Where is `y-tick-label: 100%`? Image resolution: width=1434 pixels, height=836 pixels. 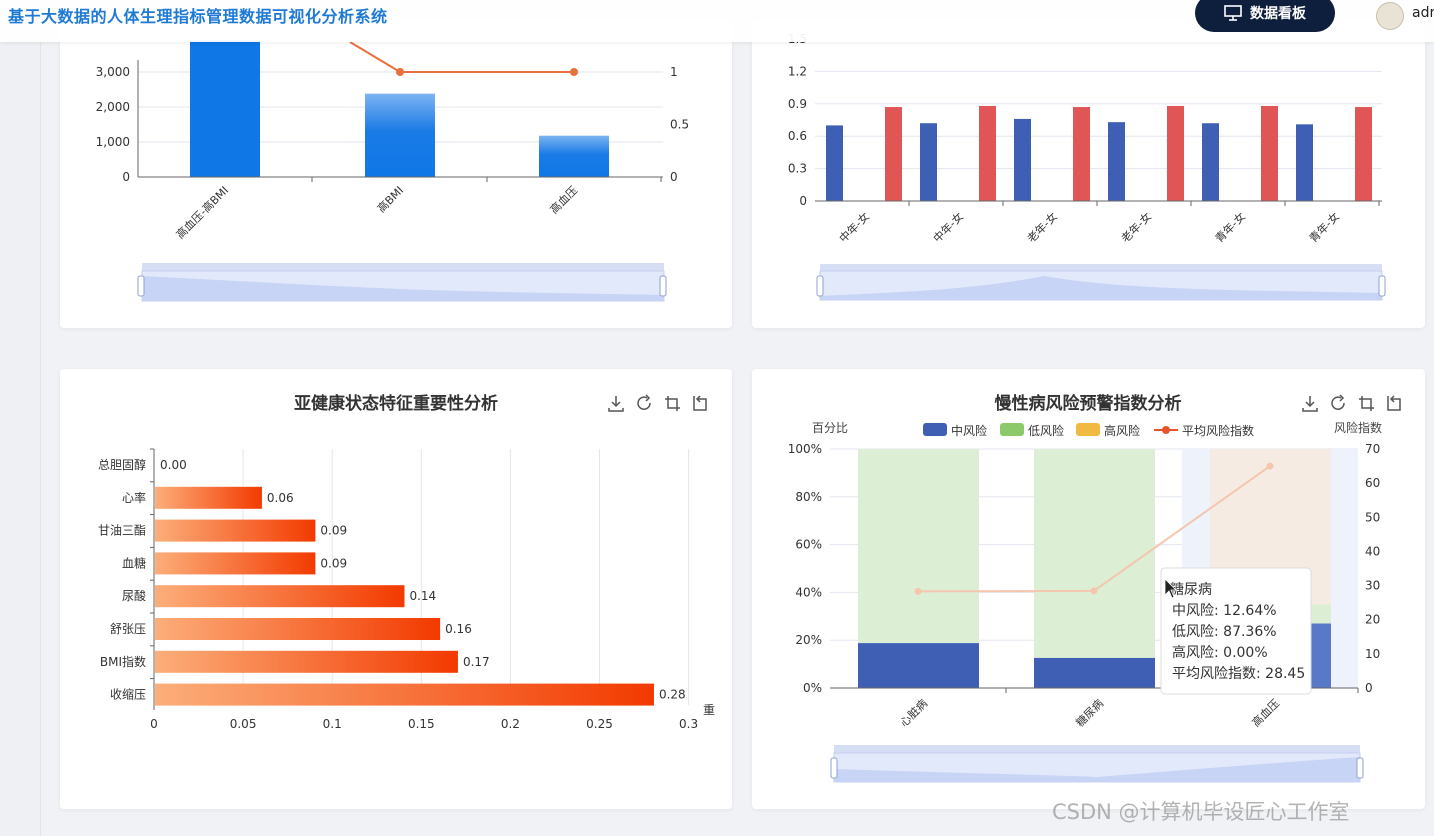
y-tick-label: 100% is located at coordinates (805, 449).